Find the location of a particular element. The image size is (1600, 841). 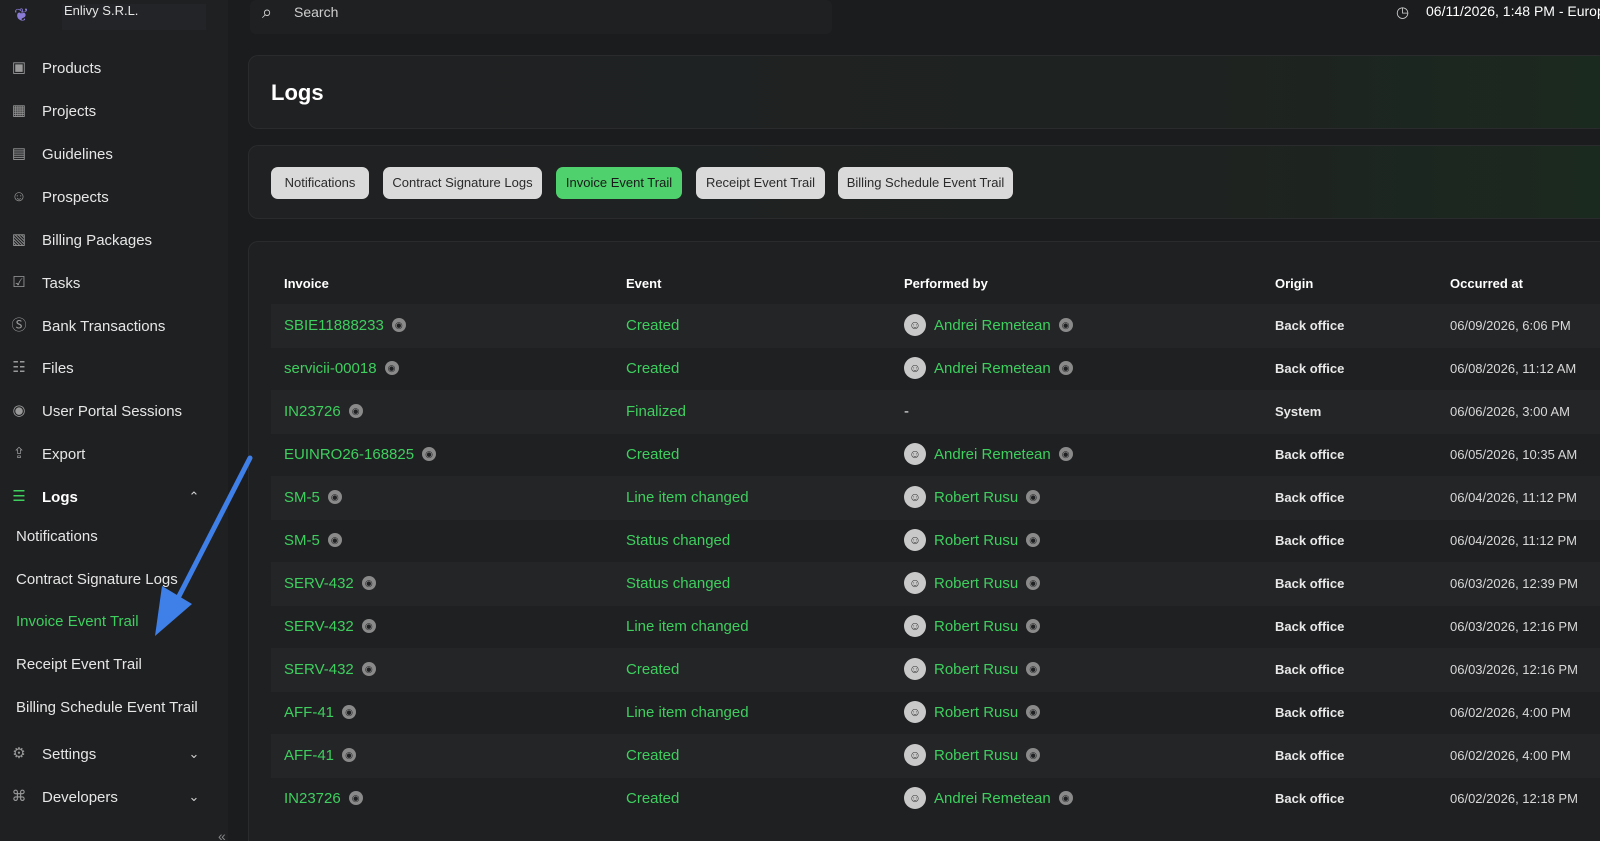

invoice-link: EUINRO26-168825 ◉ is located at coordinates (360, 455).